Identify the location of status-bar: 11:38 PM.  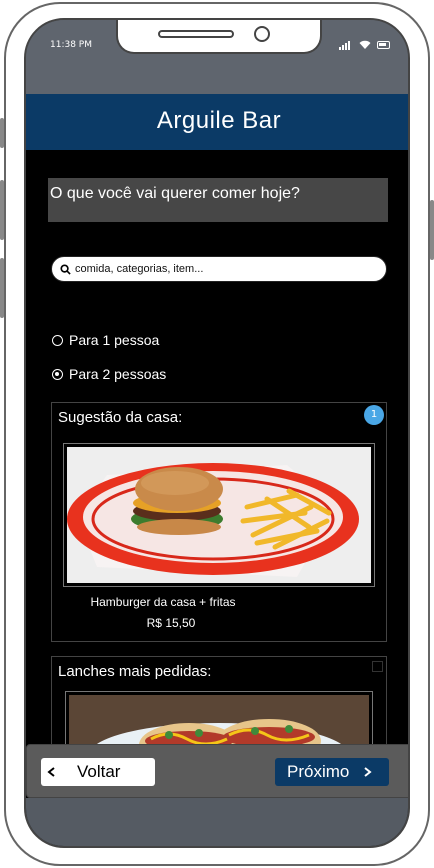
(217, 57).